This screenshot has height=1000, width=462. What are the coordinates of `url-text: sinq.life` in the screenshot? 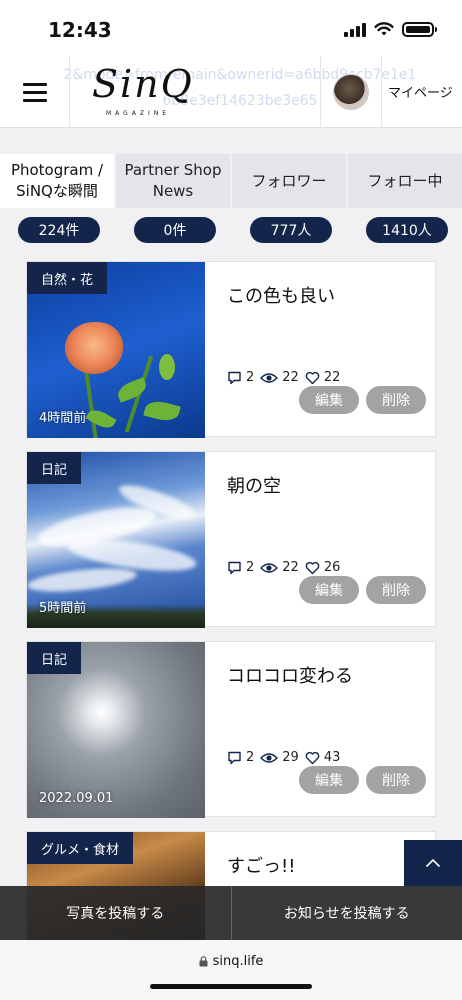 It's located at (238, 961).